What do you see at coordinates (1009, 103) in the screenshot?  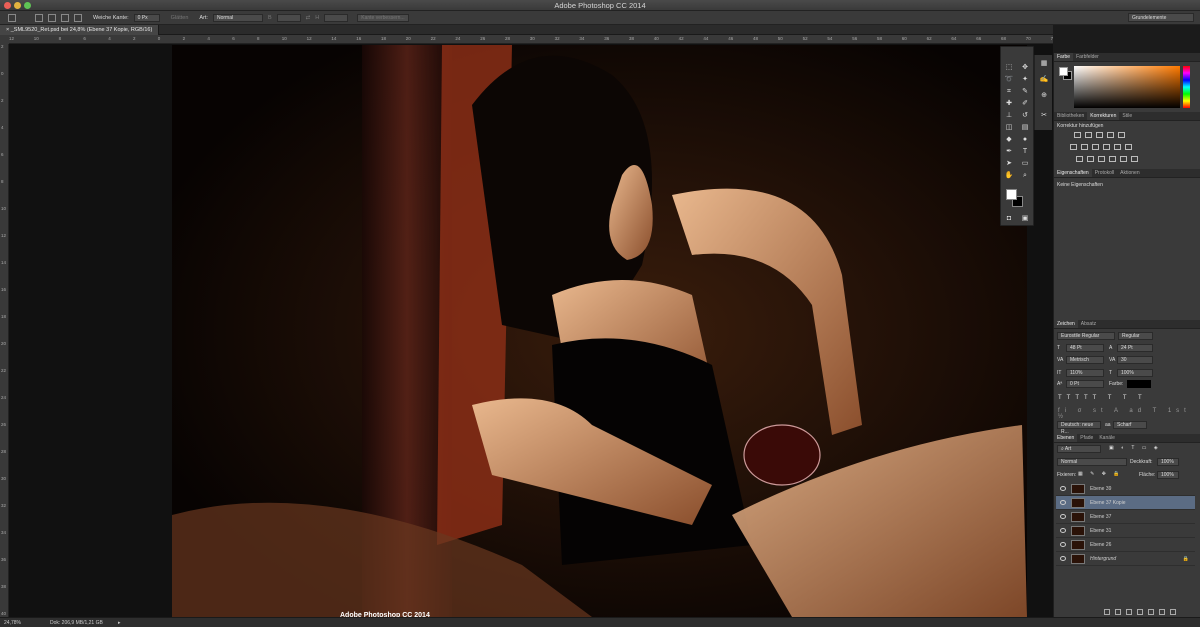 I see `healing-brush-tool-icon: ✚` at bounding box center [1009, 103].